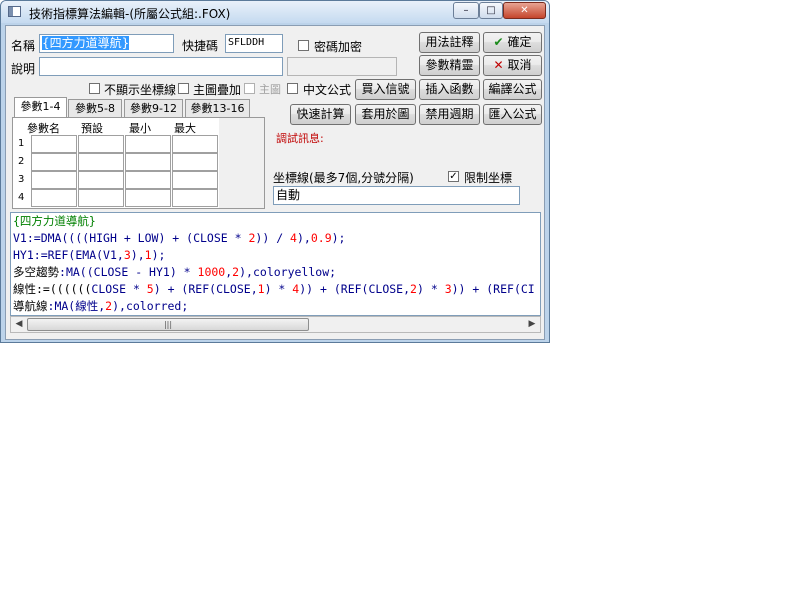 This screenshot has width=800, height=600. I want to click on param-row-number: 1, so click(21, 143).